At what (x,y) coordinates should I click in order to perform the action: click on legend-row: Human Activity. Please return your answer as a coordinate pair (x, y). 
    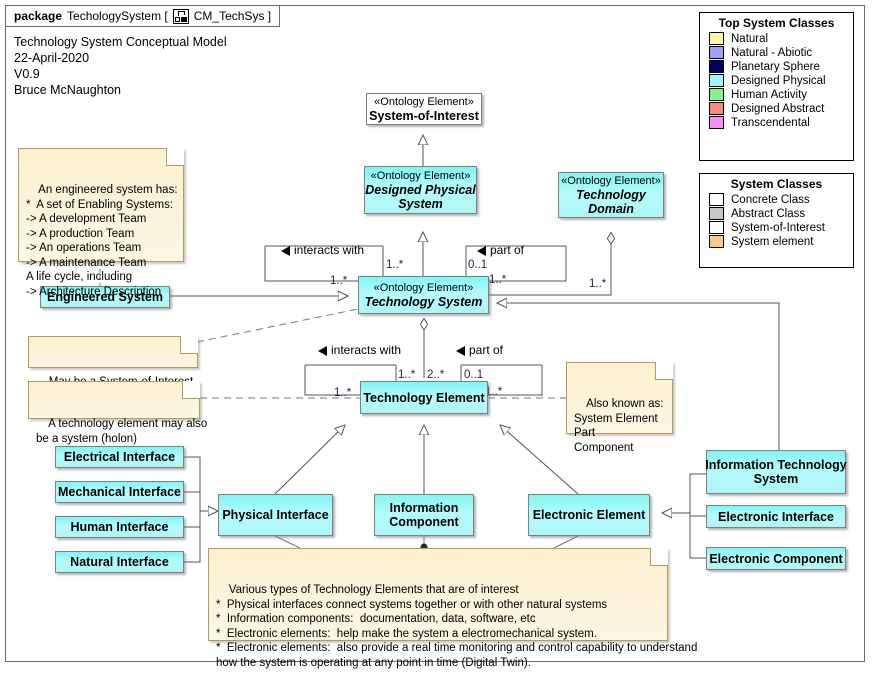
    Looking at the image, I should click on (776, 95).